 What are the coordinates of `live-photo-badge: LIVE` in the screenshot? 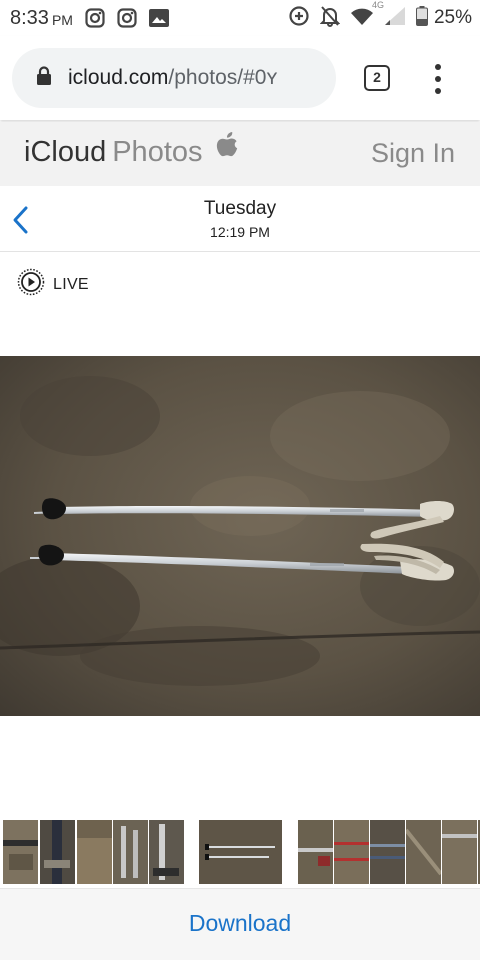 It's located at (53, 284).